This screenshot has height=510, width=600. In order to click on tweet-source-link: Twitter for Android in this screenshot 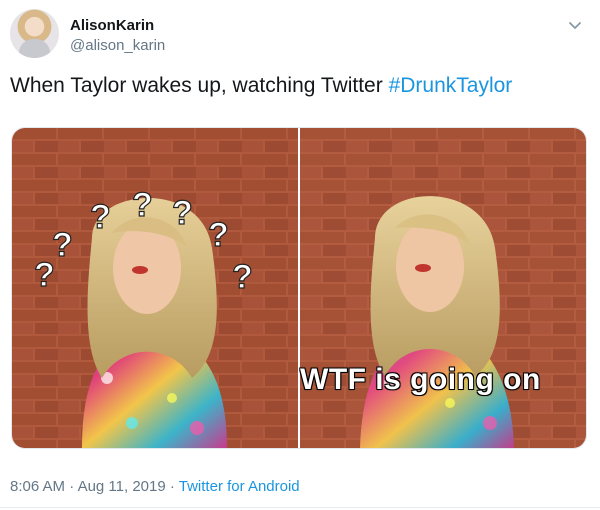, I will do `click(239, 486)`.